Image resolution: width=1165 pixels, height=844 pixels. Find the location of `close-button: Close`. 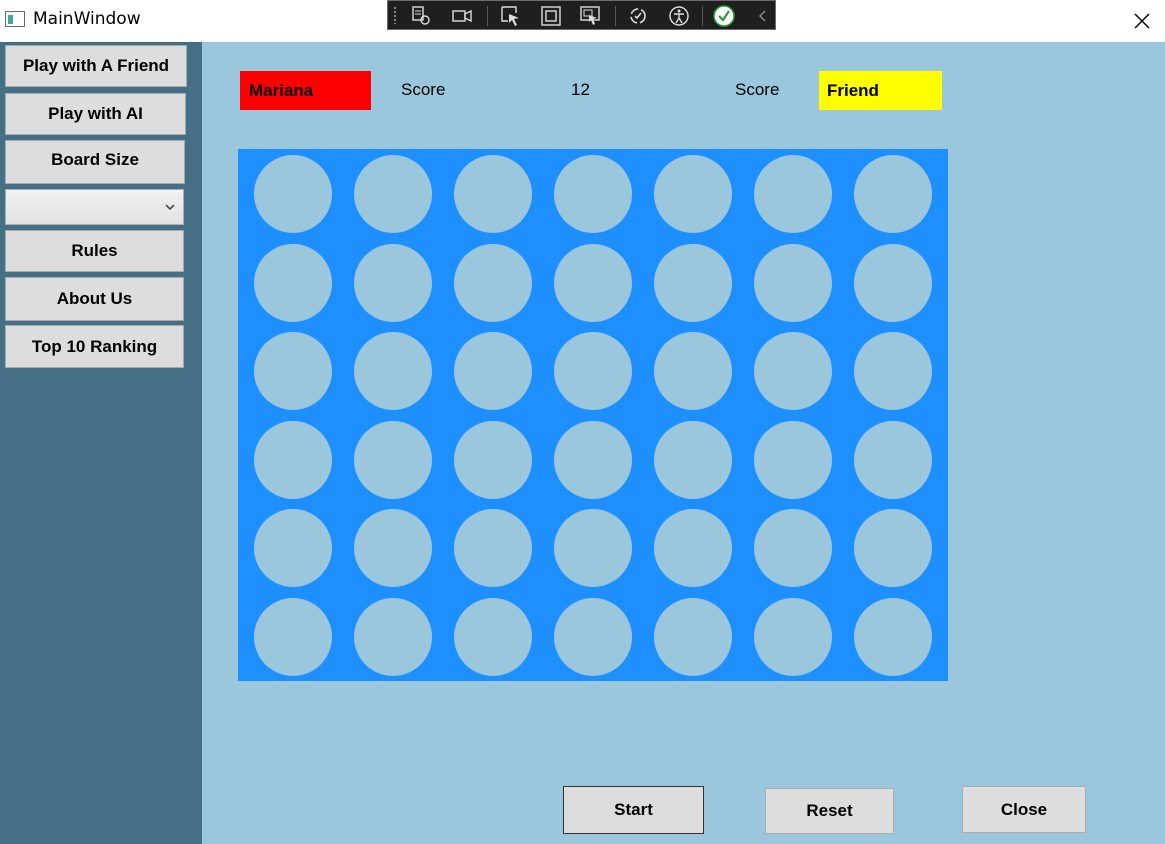

close-button: Close is located at coordinates (1024, 809).